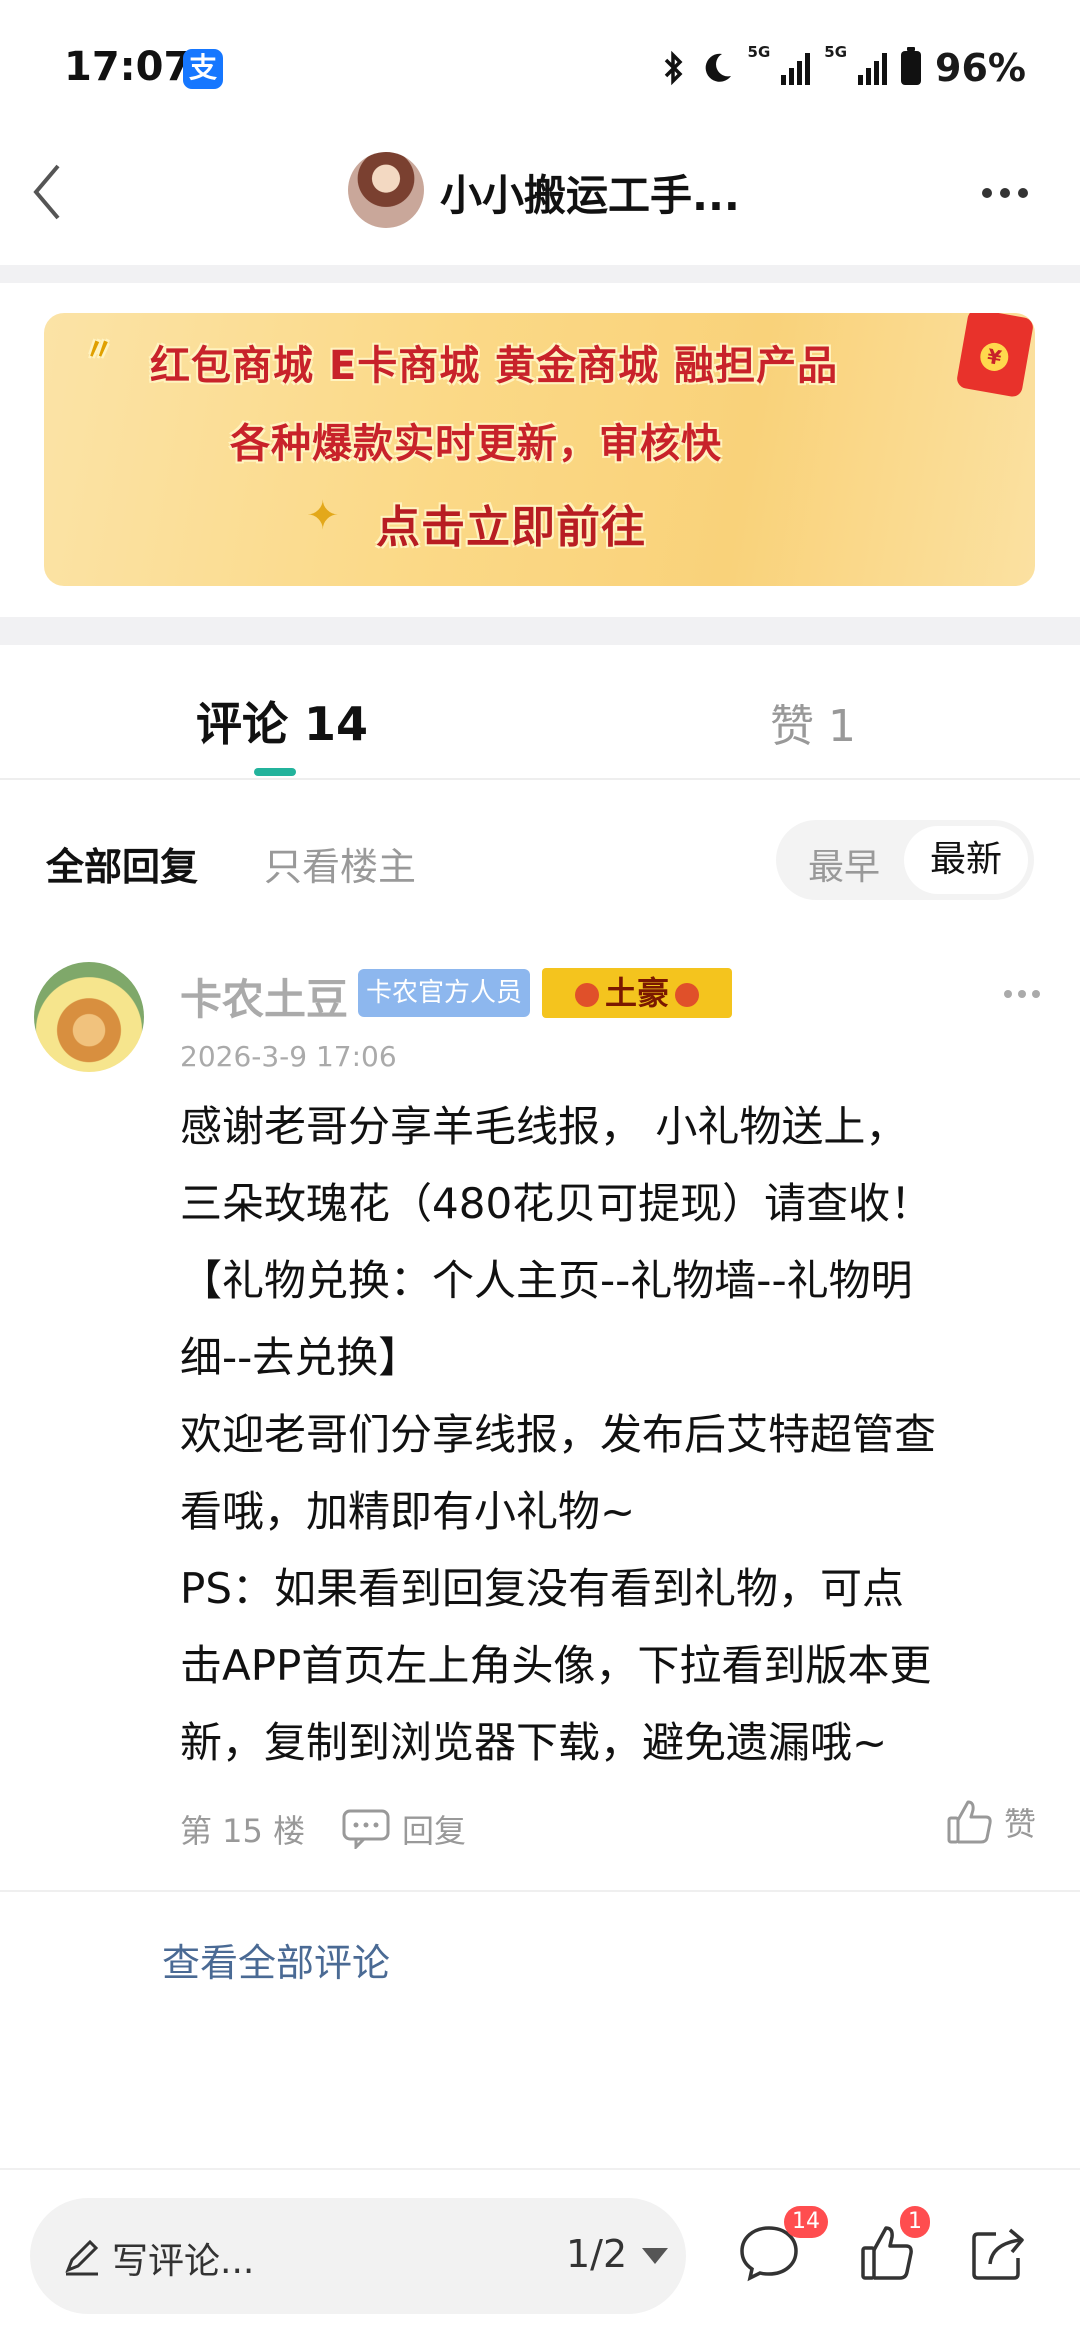  Describe the element at coordinates (82, 2257) in the screenshot. I see `pen-icon` at that location.